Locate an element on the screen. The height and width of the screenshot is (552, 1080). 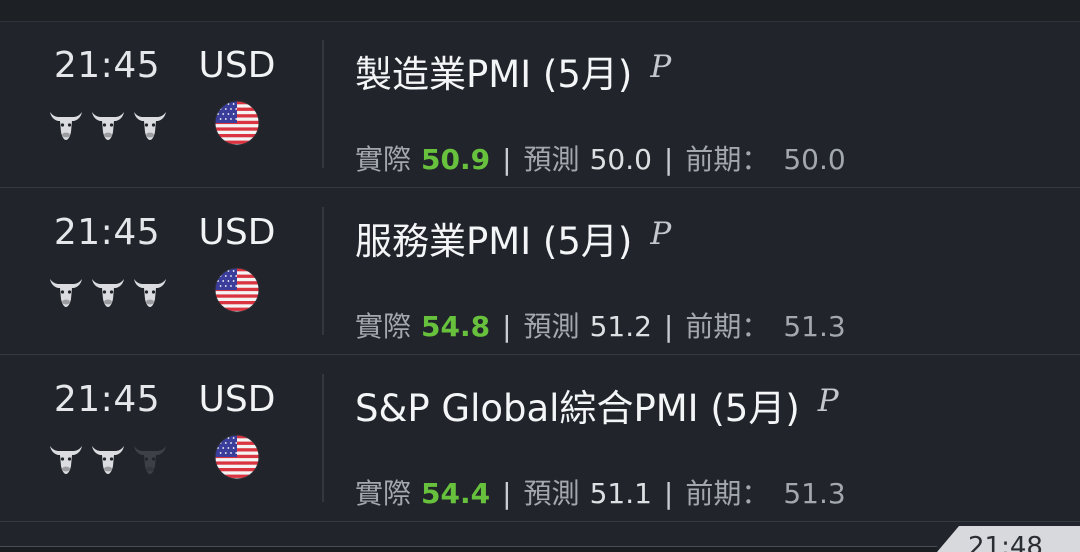
event-stats: 實際 54.4 | 預測 51.1 | 前期： 51.3 is located at coordinates (600, 494).